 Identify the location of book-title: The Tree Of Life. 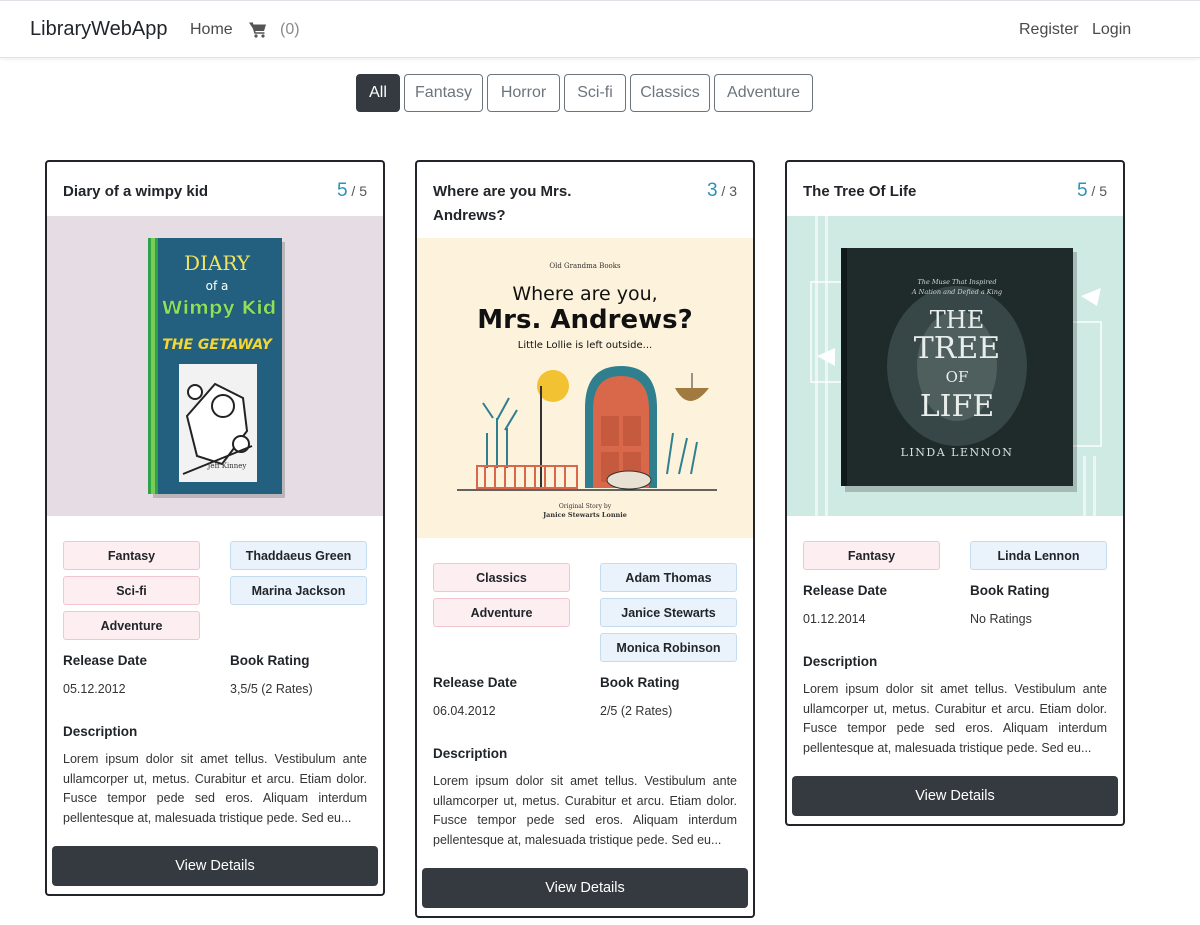
(860, 191).